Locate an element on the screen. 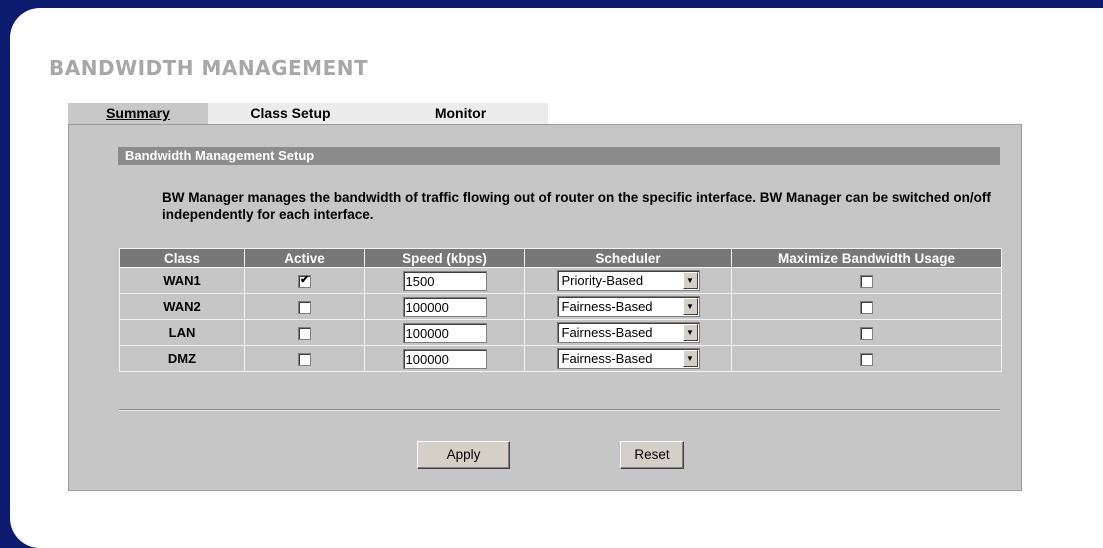  check-mark-icon: ✔ is located at coordinates (305, 280).